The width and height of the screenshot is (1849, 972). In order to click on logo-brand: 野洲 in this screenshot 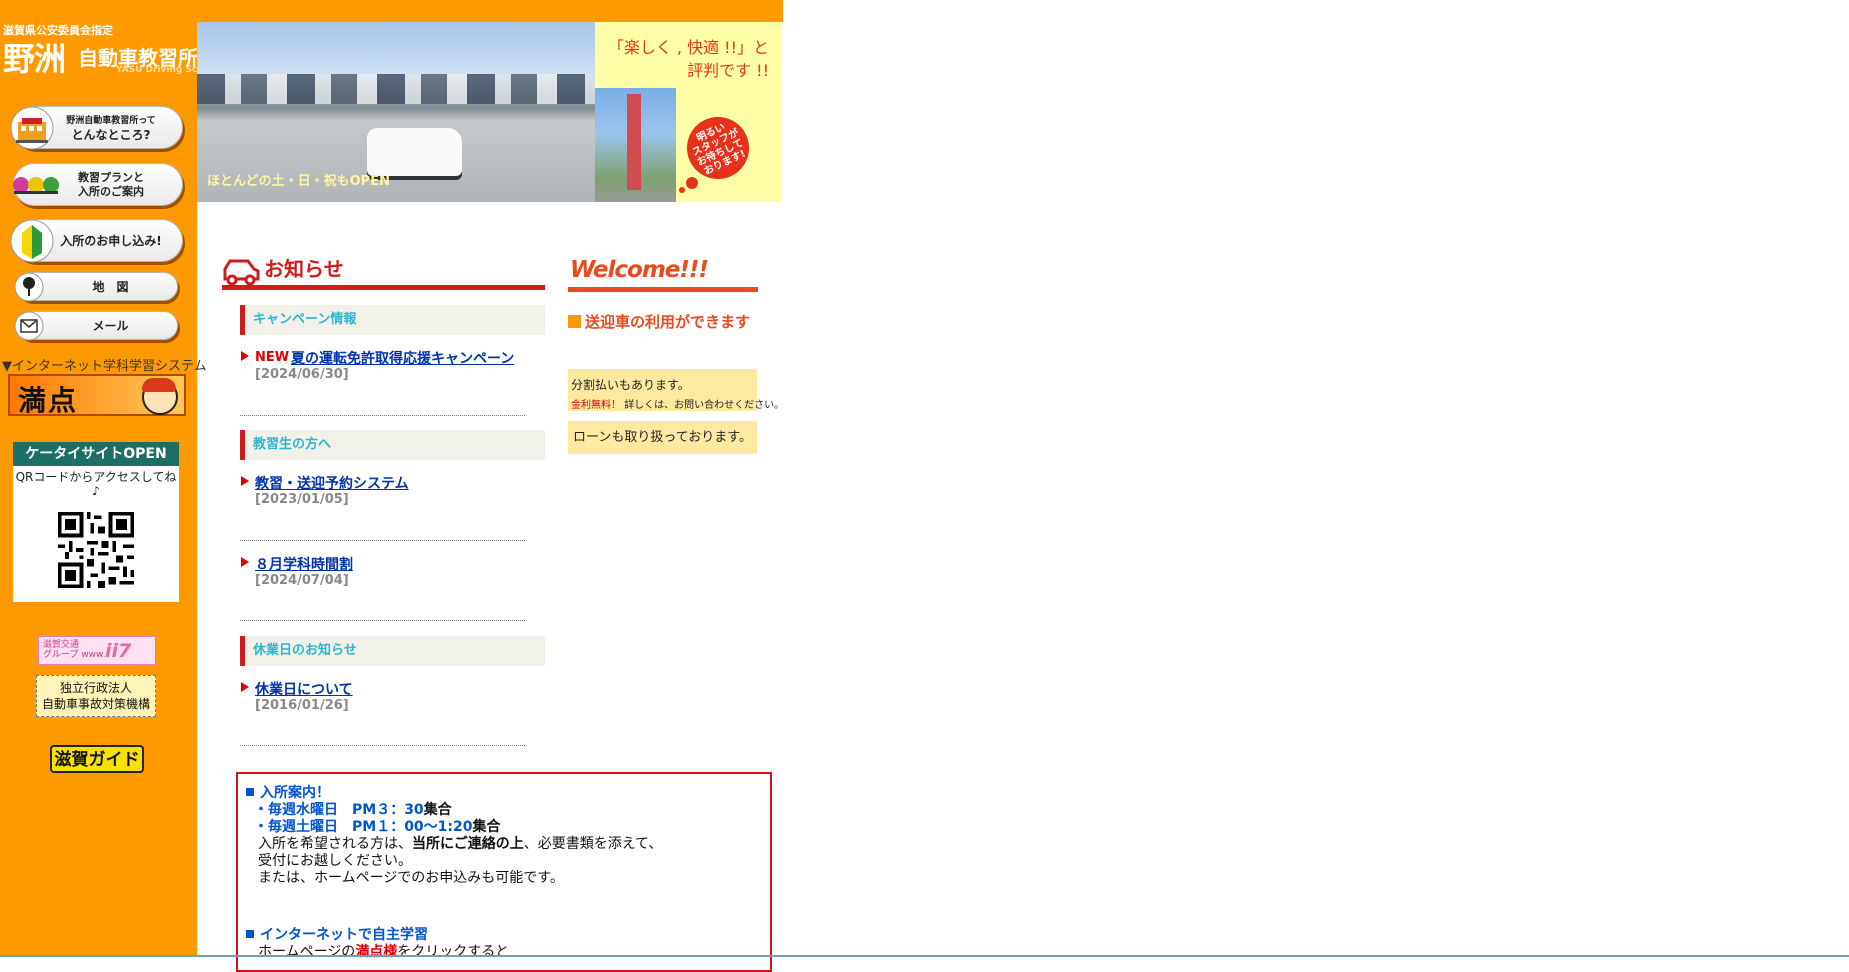, I will do `click(34, 59)`.